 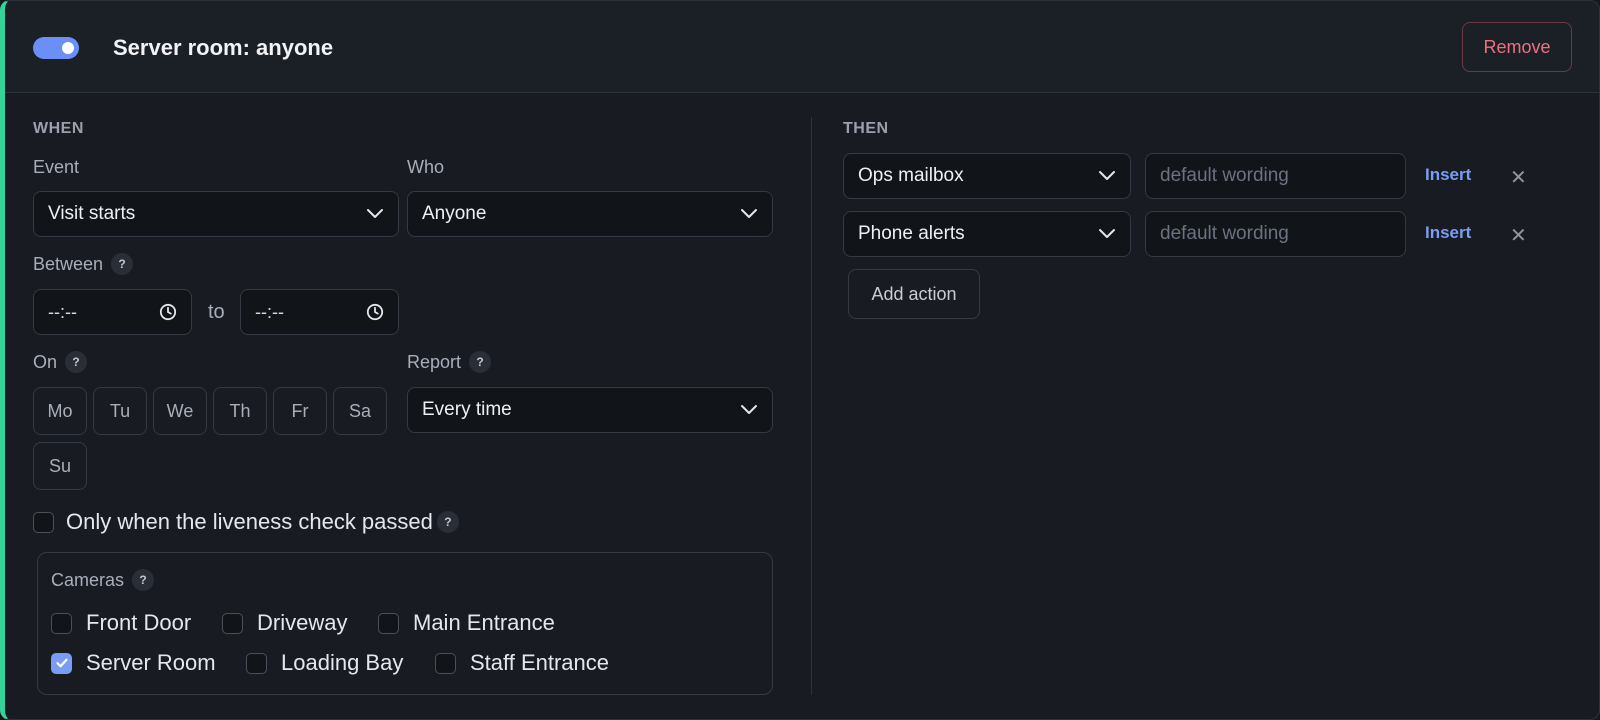 What do you see at coordinates (60, 411) in the screenshot?
I see `day-toggle-mo: Mo` at bounding box center [60, 411].